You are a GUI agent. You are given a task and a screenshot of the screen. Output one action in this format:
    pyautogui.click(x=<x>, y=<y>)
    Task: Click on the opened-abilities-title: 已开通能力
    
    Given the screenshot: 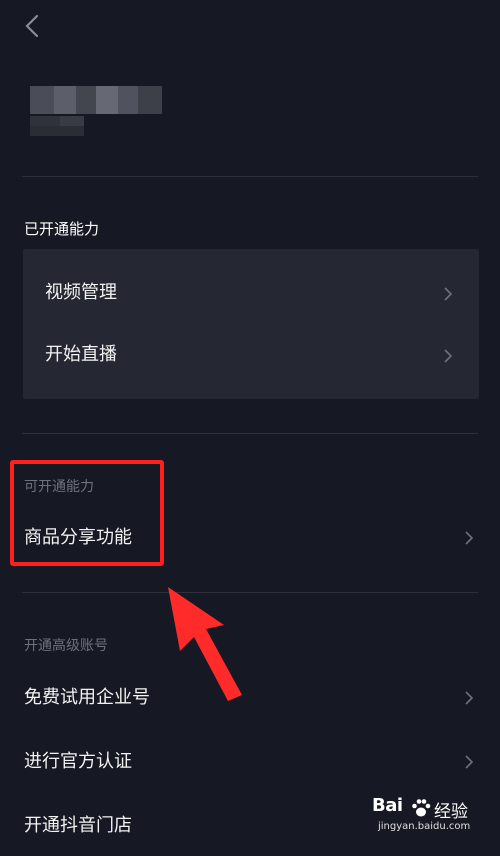 What is the action you would take?
    pyautogui.click(x=62, y=229)
    